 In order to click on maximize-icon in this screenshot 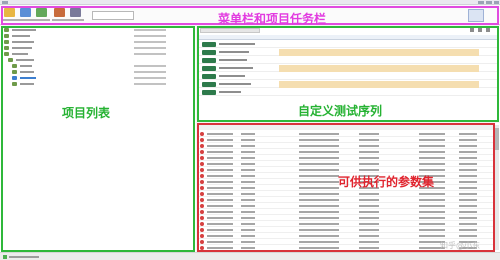, I will do `click(489, 2)`.